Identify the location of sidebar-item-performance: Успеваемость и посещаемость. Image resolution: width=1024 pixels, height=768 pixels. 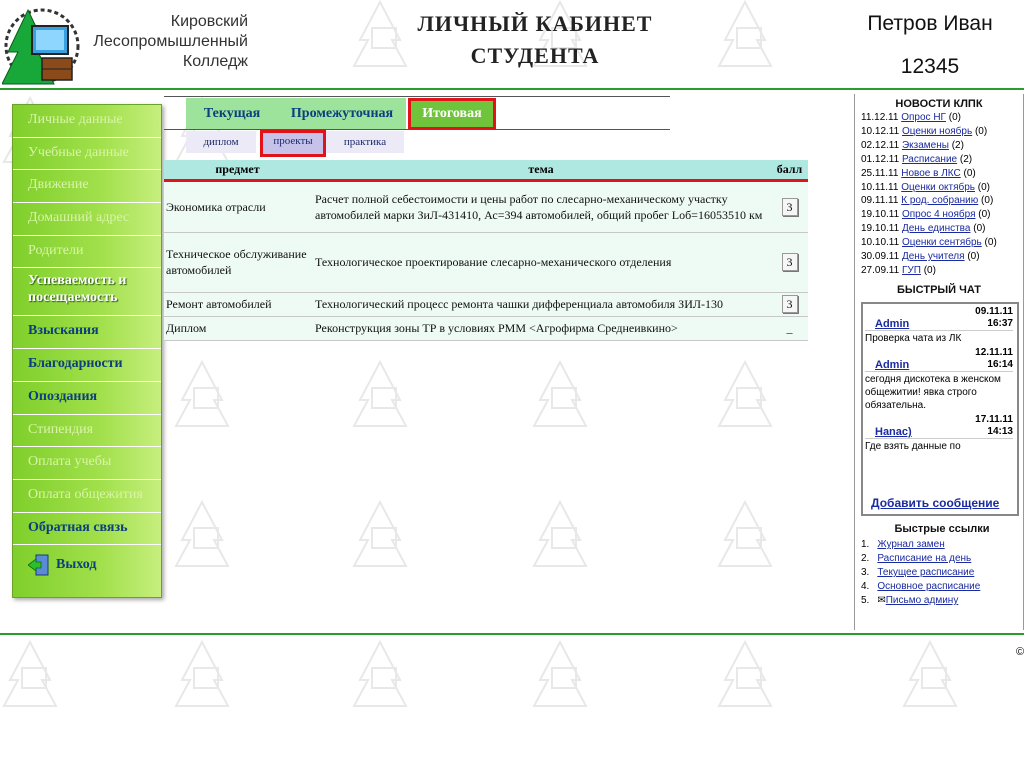
(87, 292).